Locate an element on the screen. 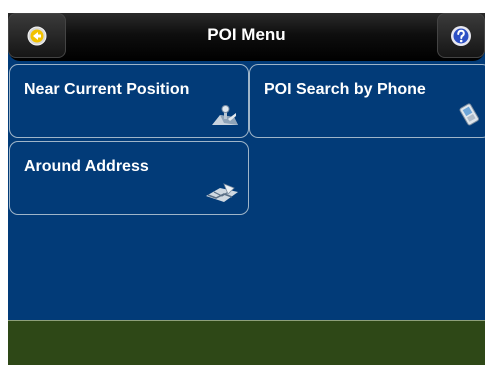 The width and height of the screenshot is (485, 365). page-title: POI Menu is located at coordinates (246, 34).